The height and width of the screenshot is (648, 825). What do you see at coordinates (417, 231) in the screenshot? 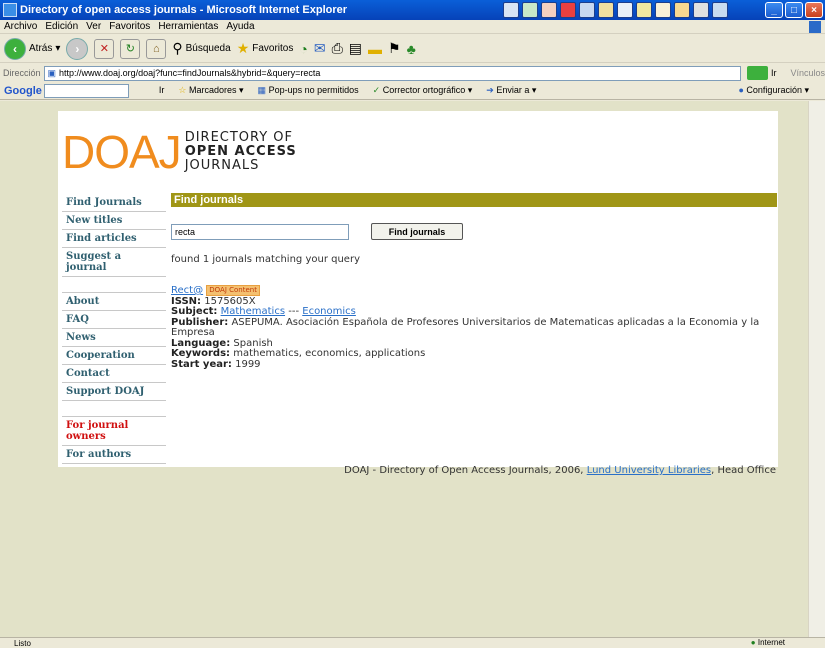
I see `find-journals-button: Find journals` at bounding box center [417, 231].